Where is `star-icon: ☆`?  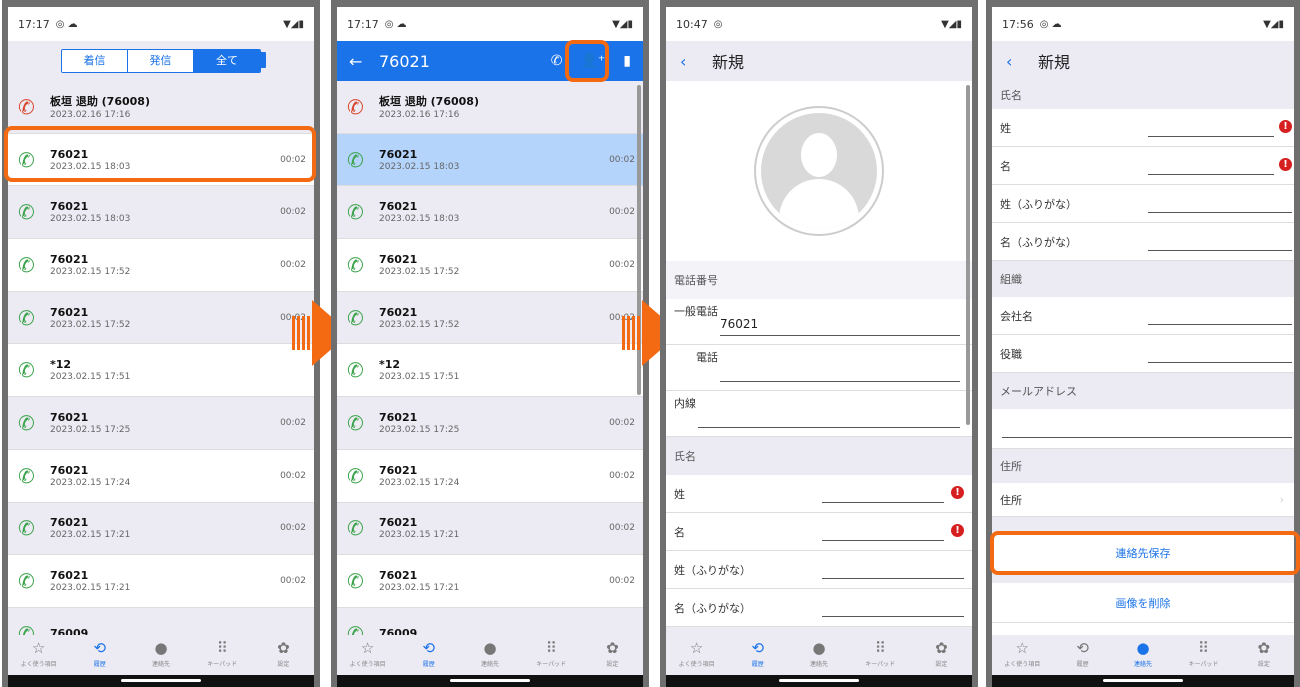 star-icon: ☆ is located at coordinates (1022, 648).